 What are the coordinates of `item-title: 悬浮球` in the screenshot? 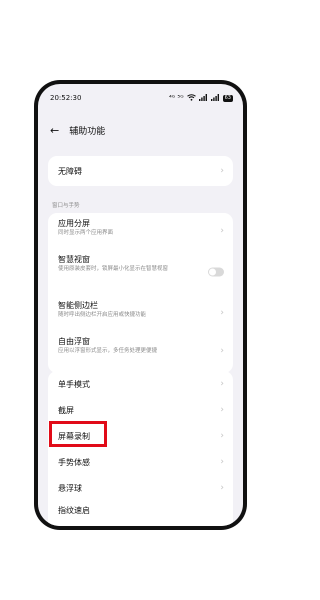 It's located at (70, 488).